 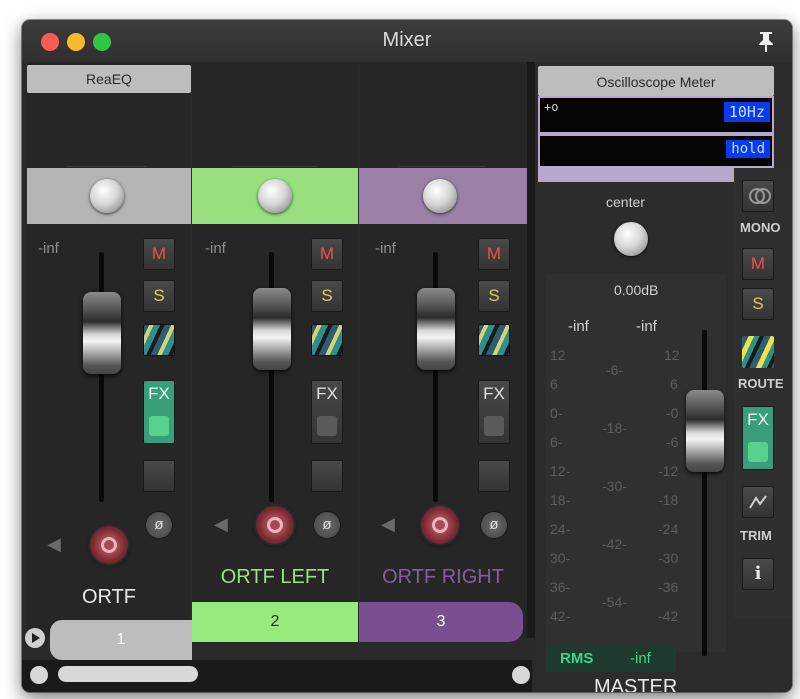 What do you see at coordinates (560, 471) in the screenshot?
I see `scale-left-4: 12-` at bounding box center [560, 471].